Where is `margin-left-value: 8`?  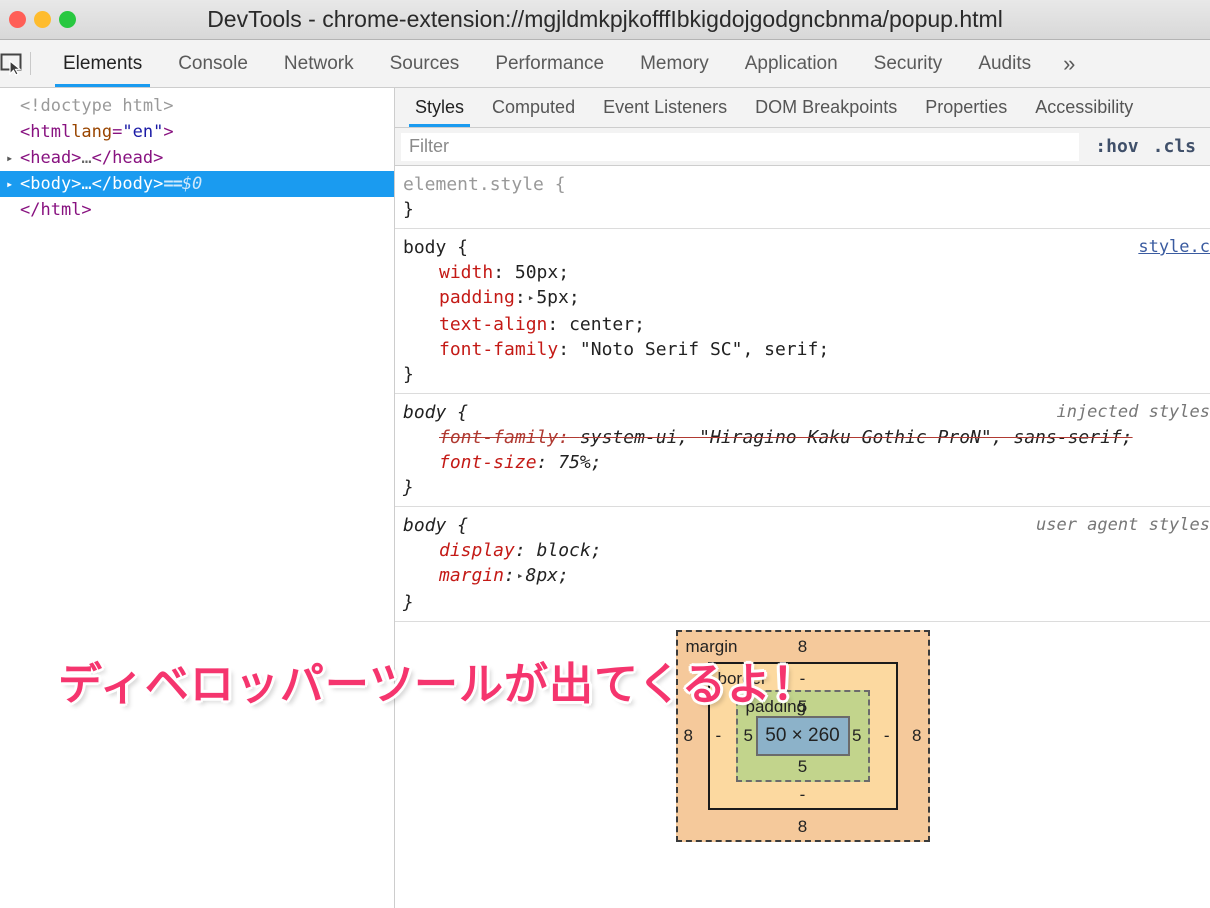 margin-left-value: 8 is located at coordinates (688, 736).